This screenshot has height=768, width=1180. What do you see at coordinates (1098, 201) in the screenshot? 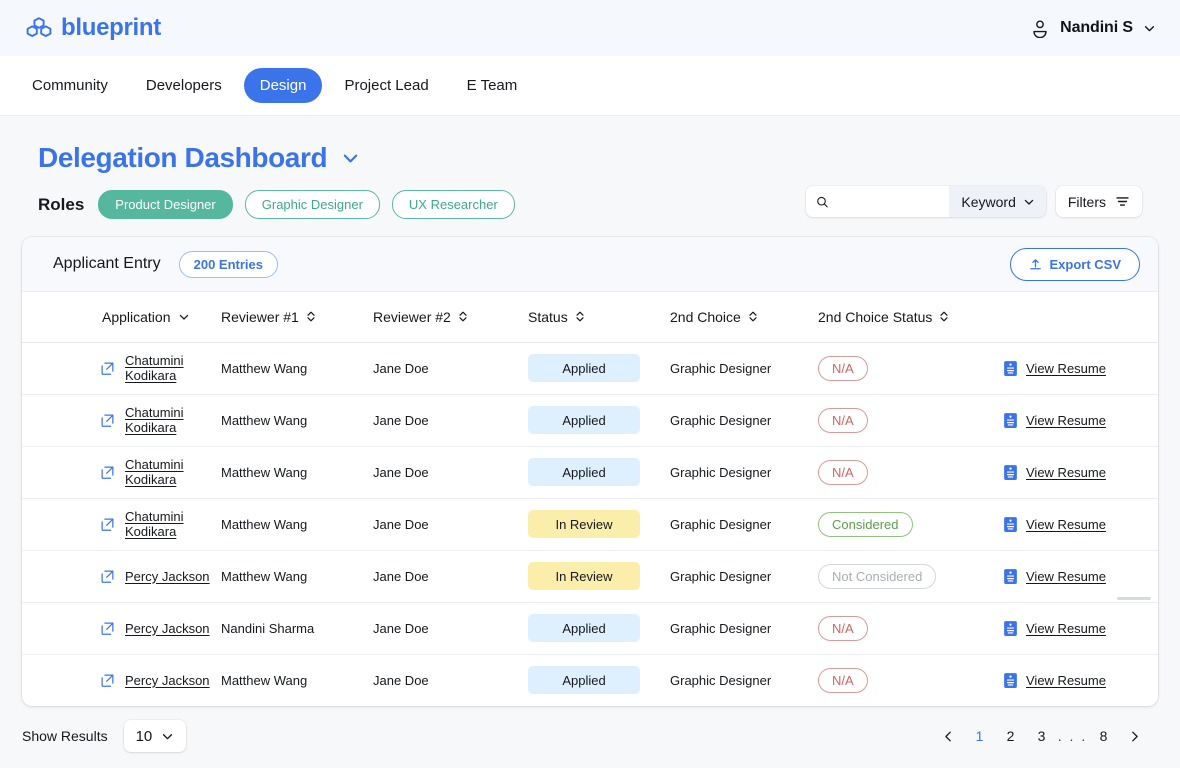
I see `filters-button: Filters` at bounding box center [1098, 201].